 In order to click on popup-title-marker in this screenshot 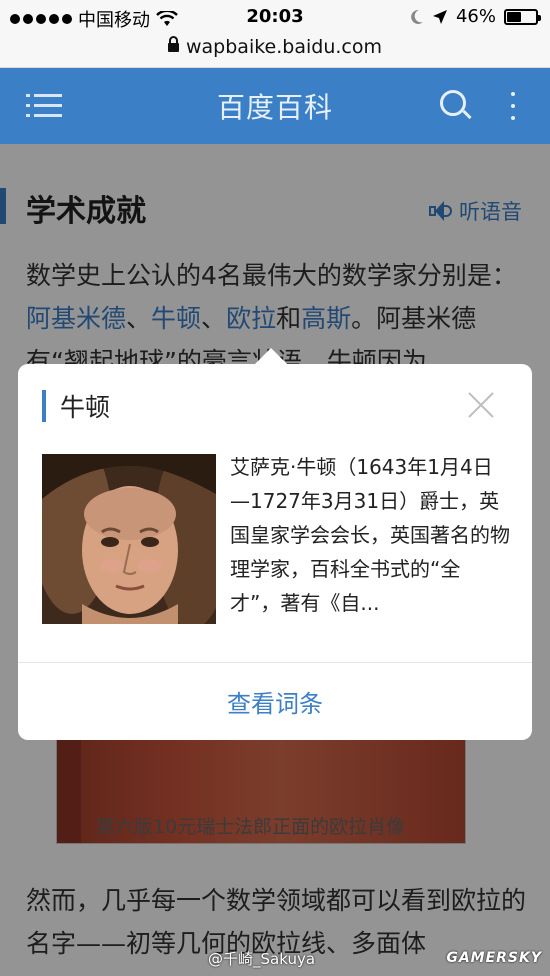, I will do `click(44, 406)`.